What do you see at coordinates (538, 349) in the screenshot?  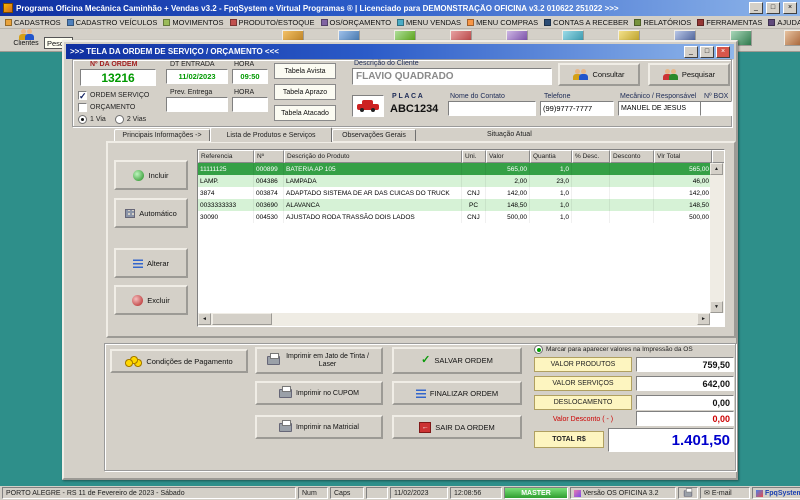 I see `marcar-radio-icon` at bounding box center [538, 349].